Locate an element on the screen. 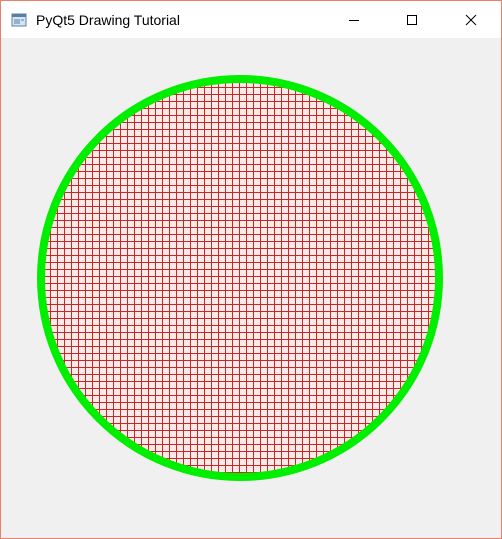 The height and width of the screenshot is (539, 502). close-button is located at coordinates (471, 19).